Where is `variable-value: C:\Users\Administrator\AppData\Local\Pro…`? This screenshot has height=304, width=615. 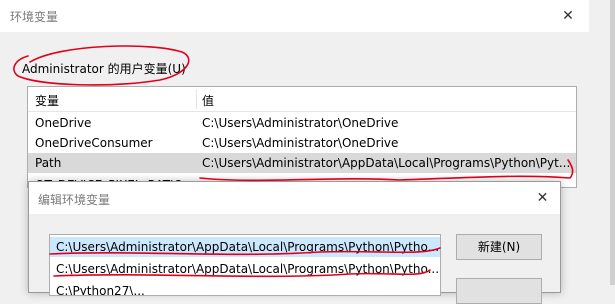 variable-value: C:\Users\Administrator\AppData\Local\Pro… is located at coordinates (386, 163).